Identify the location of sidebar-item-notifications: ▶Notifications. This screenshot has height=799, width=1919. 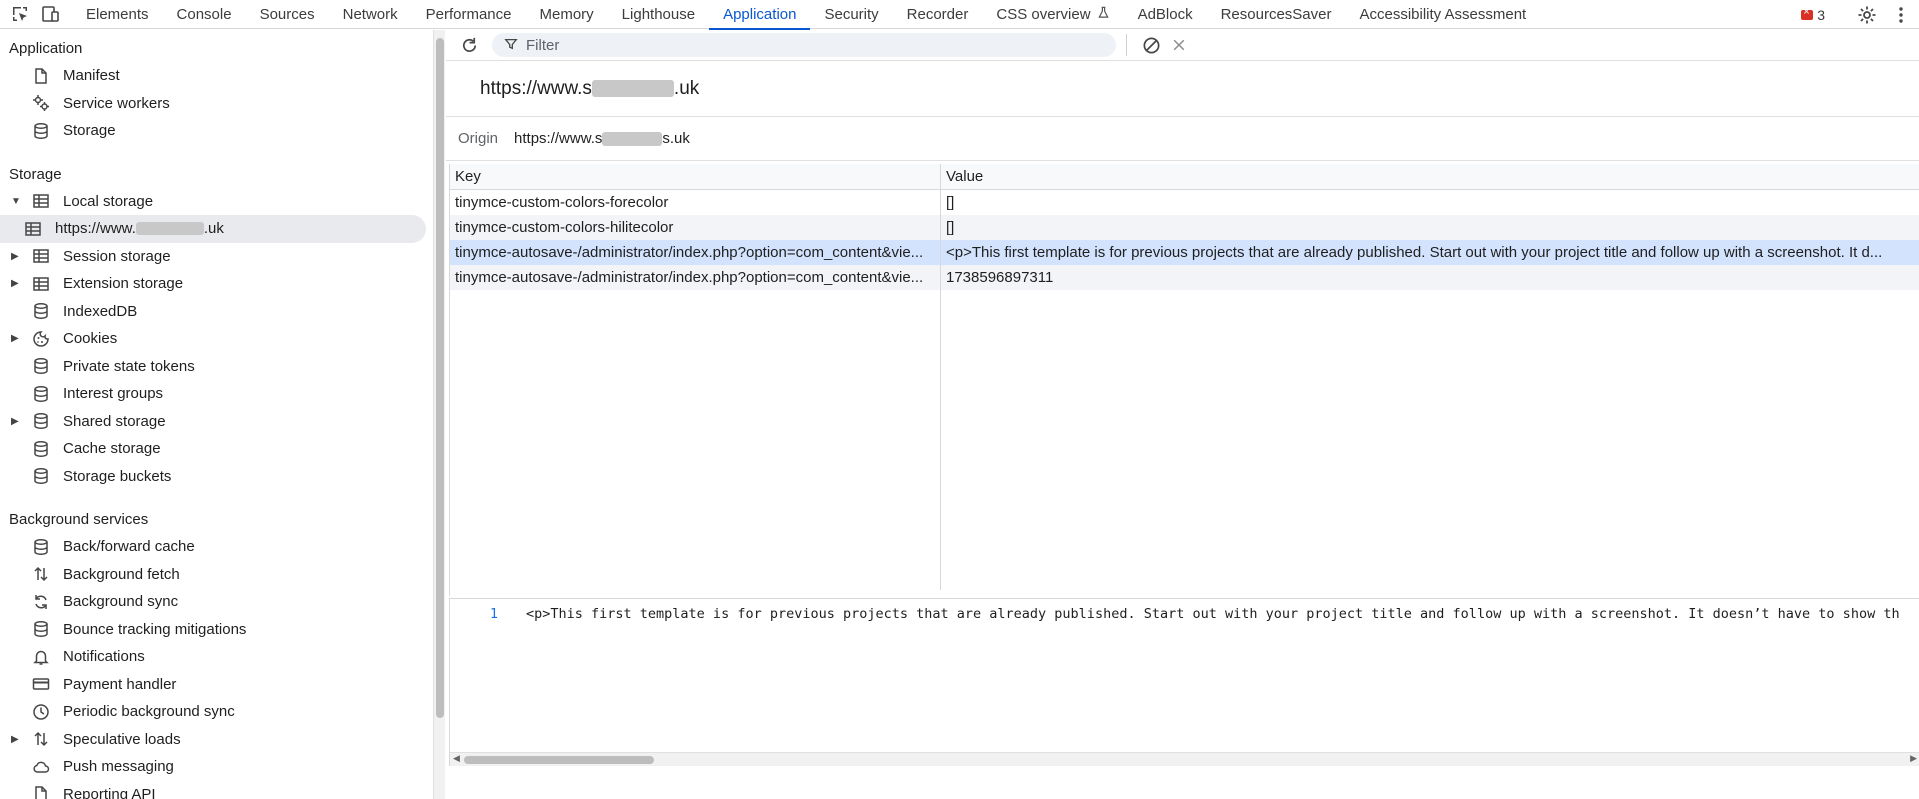
(216, 657).